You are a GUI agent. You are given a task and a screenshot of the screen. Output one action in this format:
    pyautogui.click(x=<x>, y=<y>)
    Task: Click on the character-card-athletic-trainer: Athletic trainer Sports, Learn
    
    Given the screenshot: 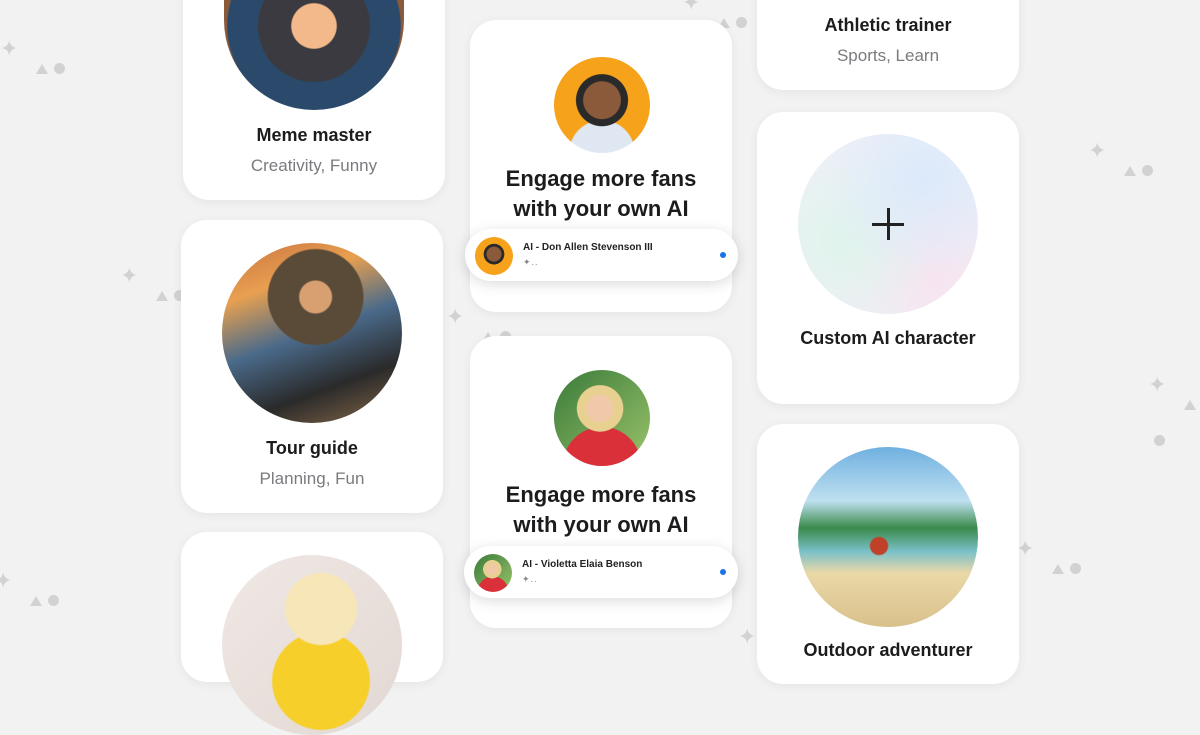 What is the action you would take?
    pyautogui.click(x=888, y=45)
    